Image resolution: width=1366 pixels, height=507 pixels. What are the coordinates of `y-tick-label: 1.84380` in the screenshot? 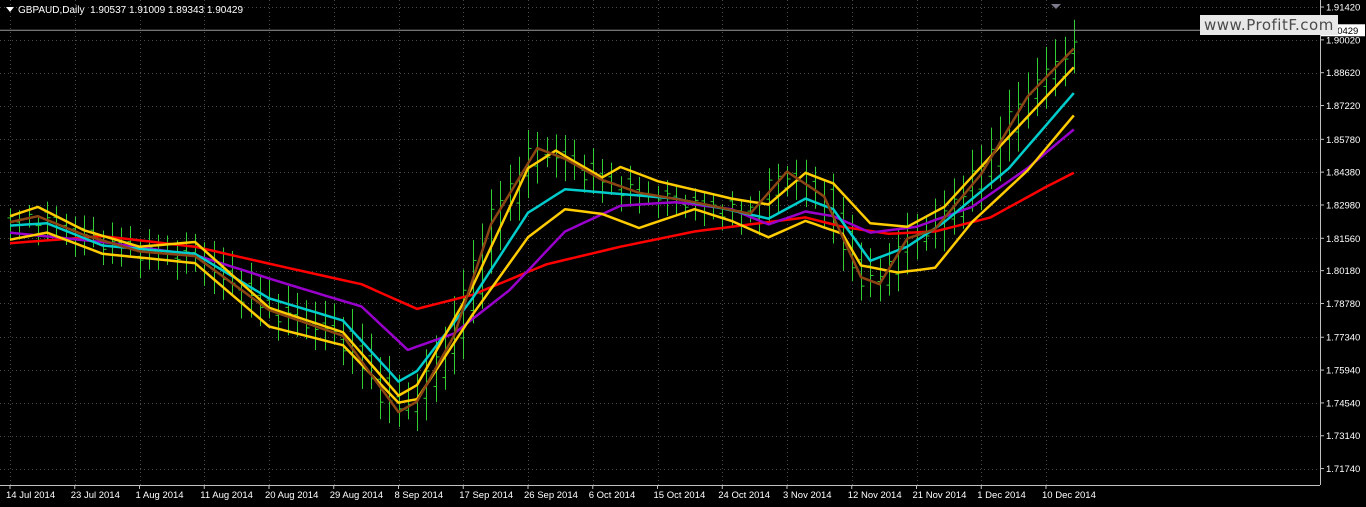 It's located at (1343, 173).